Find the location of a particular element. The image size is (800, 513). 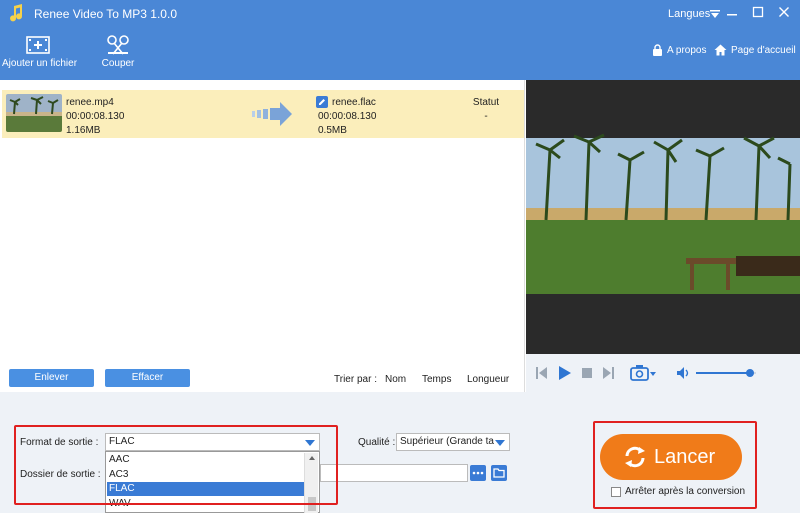

launch-button: Lancer is located at coordinates (671, 457).